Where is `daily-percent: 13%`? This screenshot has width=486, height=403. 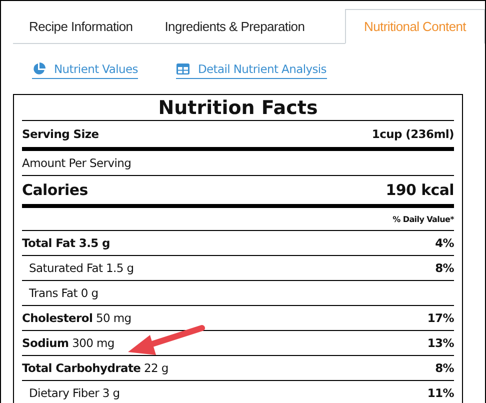
daily-percent: 13% is located at coordinates (440, 343).